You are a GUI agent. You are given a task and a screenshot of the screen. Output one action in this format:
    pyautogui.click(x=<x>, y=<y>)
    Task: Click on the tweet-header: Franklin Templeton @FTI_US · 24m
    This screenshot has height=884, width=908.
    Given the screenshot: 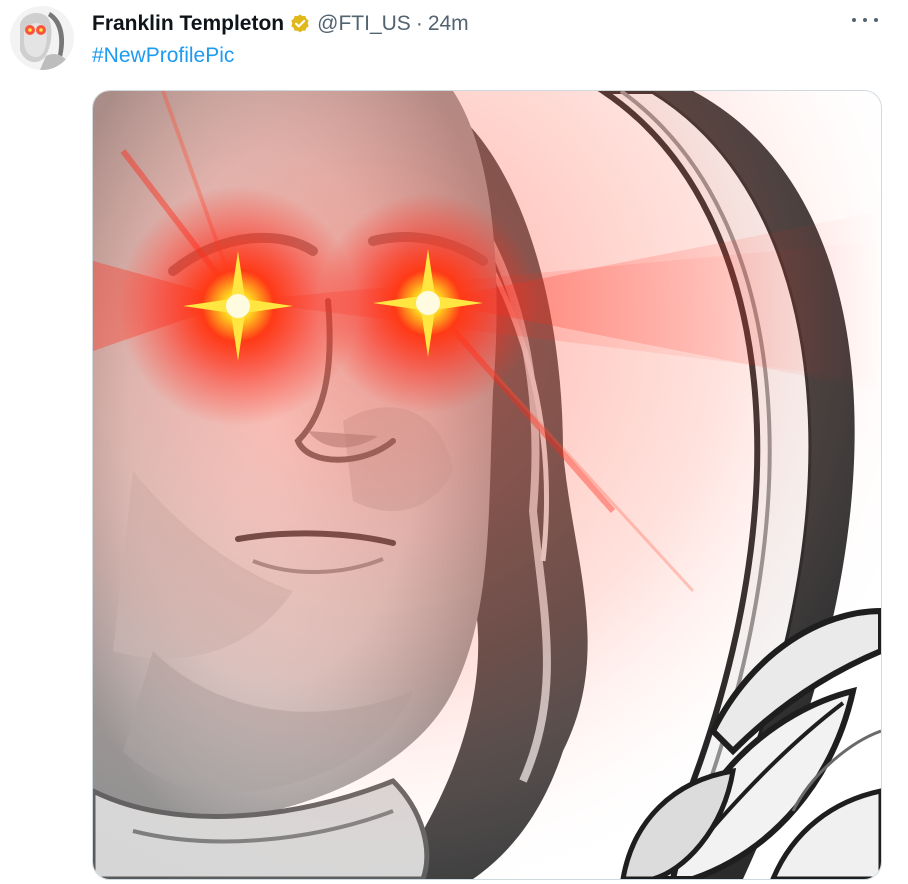 What is the action you would take?
    pyautogui.click(x=280, y=24)
    